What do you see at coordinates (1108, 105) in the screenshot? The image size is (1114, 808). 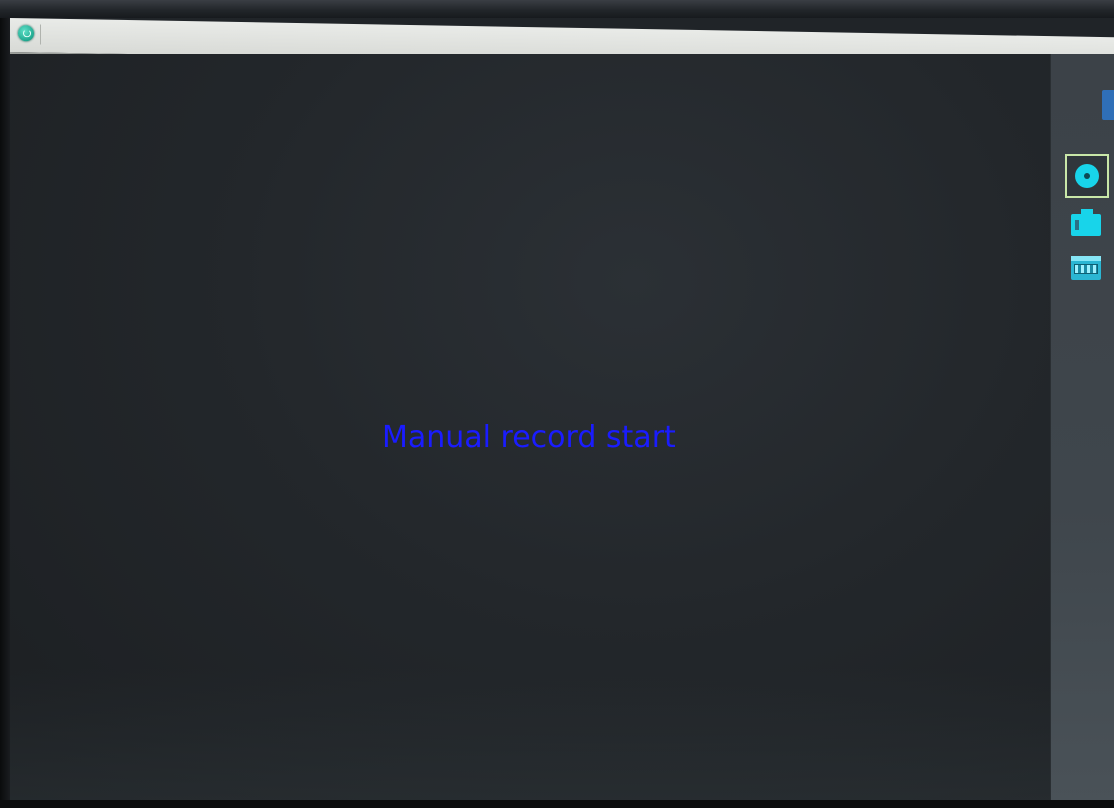 I see `side-panel-tab` at bounding box center [1108, 105].